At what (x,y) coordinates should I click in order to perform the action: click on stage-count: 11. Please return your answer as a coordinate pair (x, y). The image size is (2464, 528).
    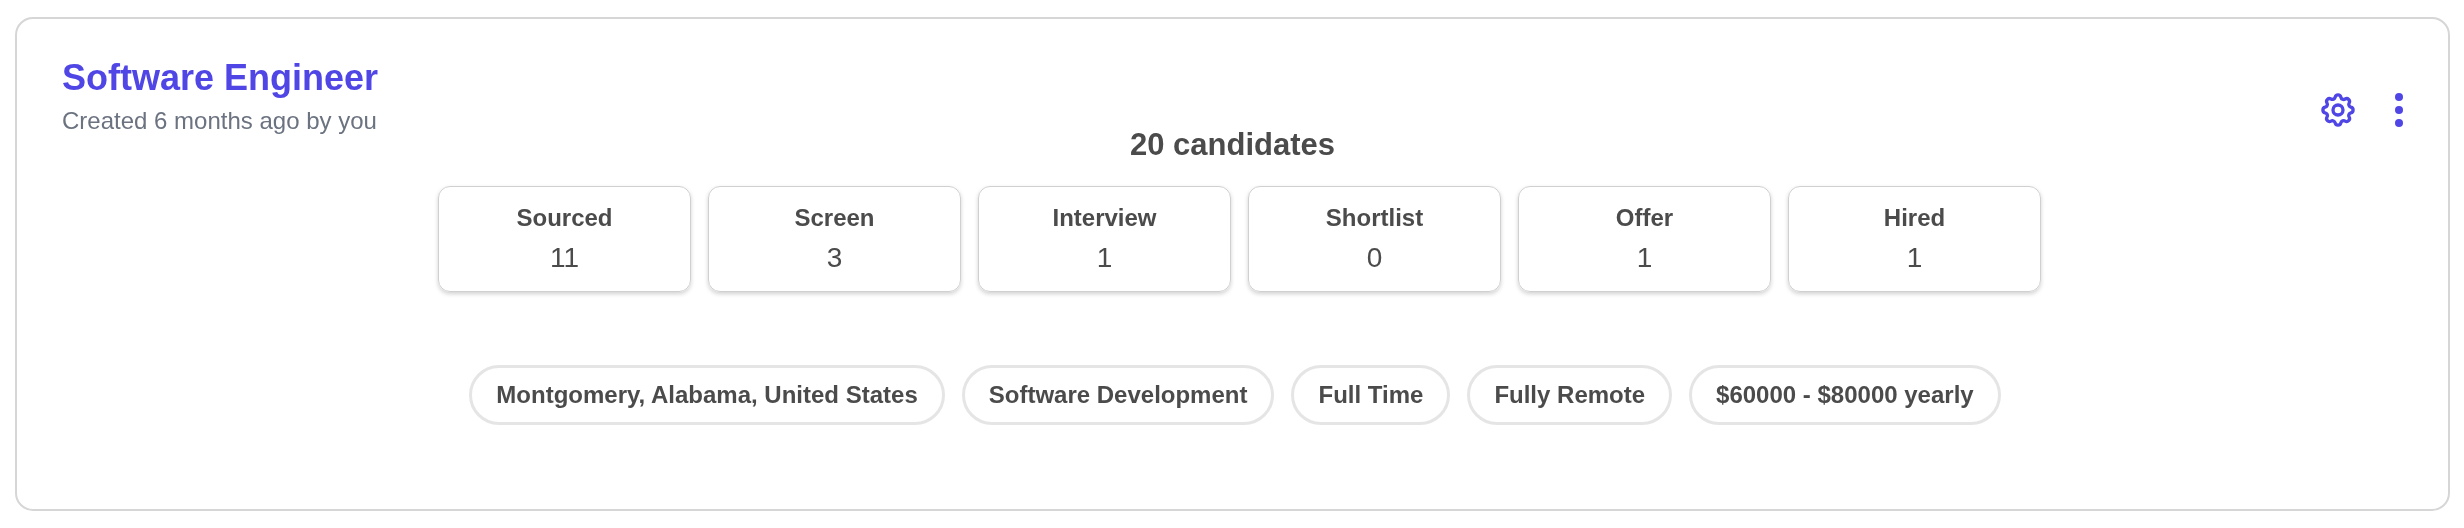
    Looking at the image, I should click on (564, 258).